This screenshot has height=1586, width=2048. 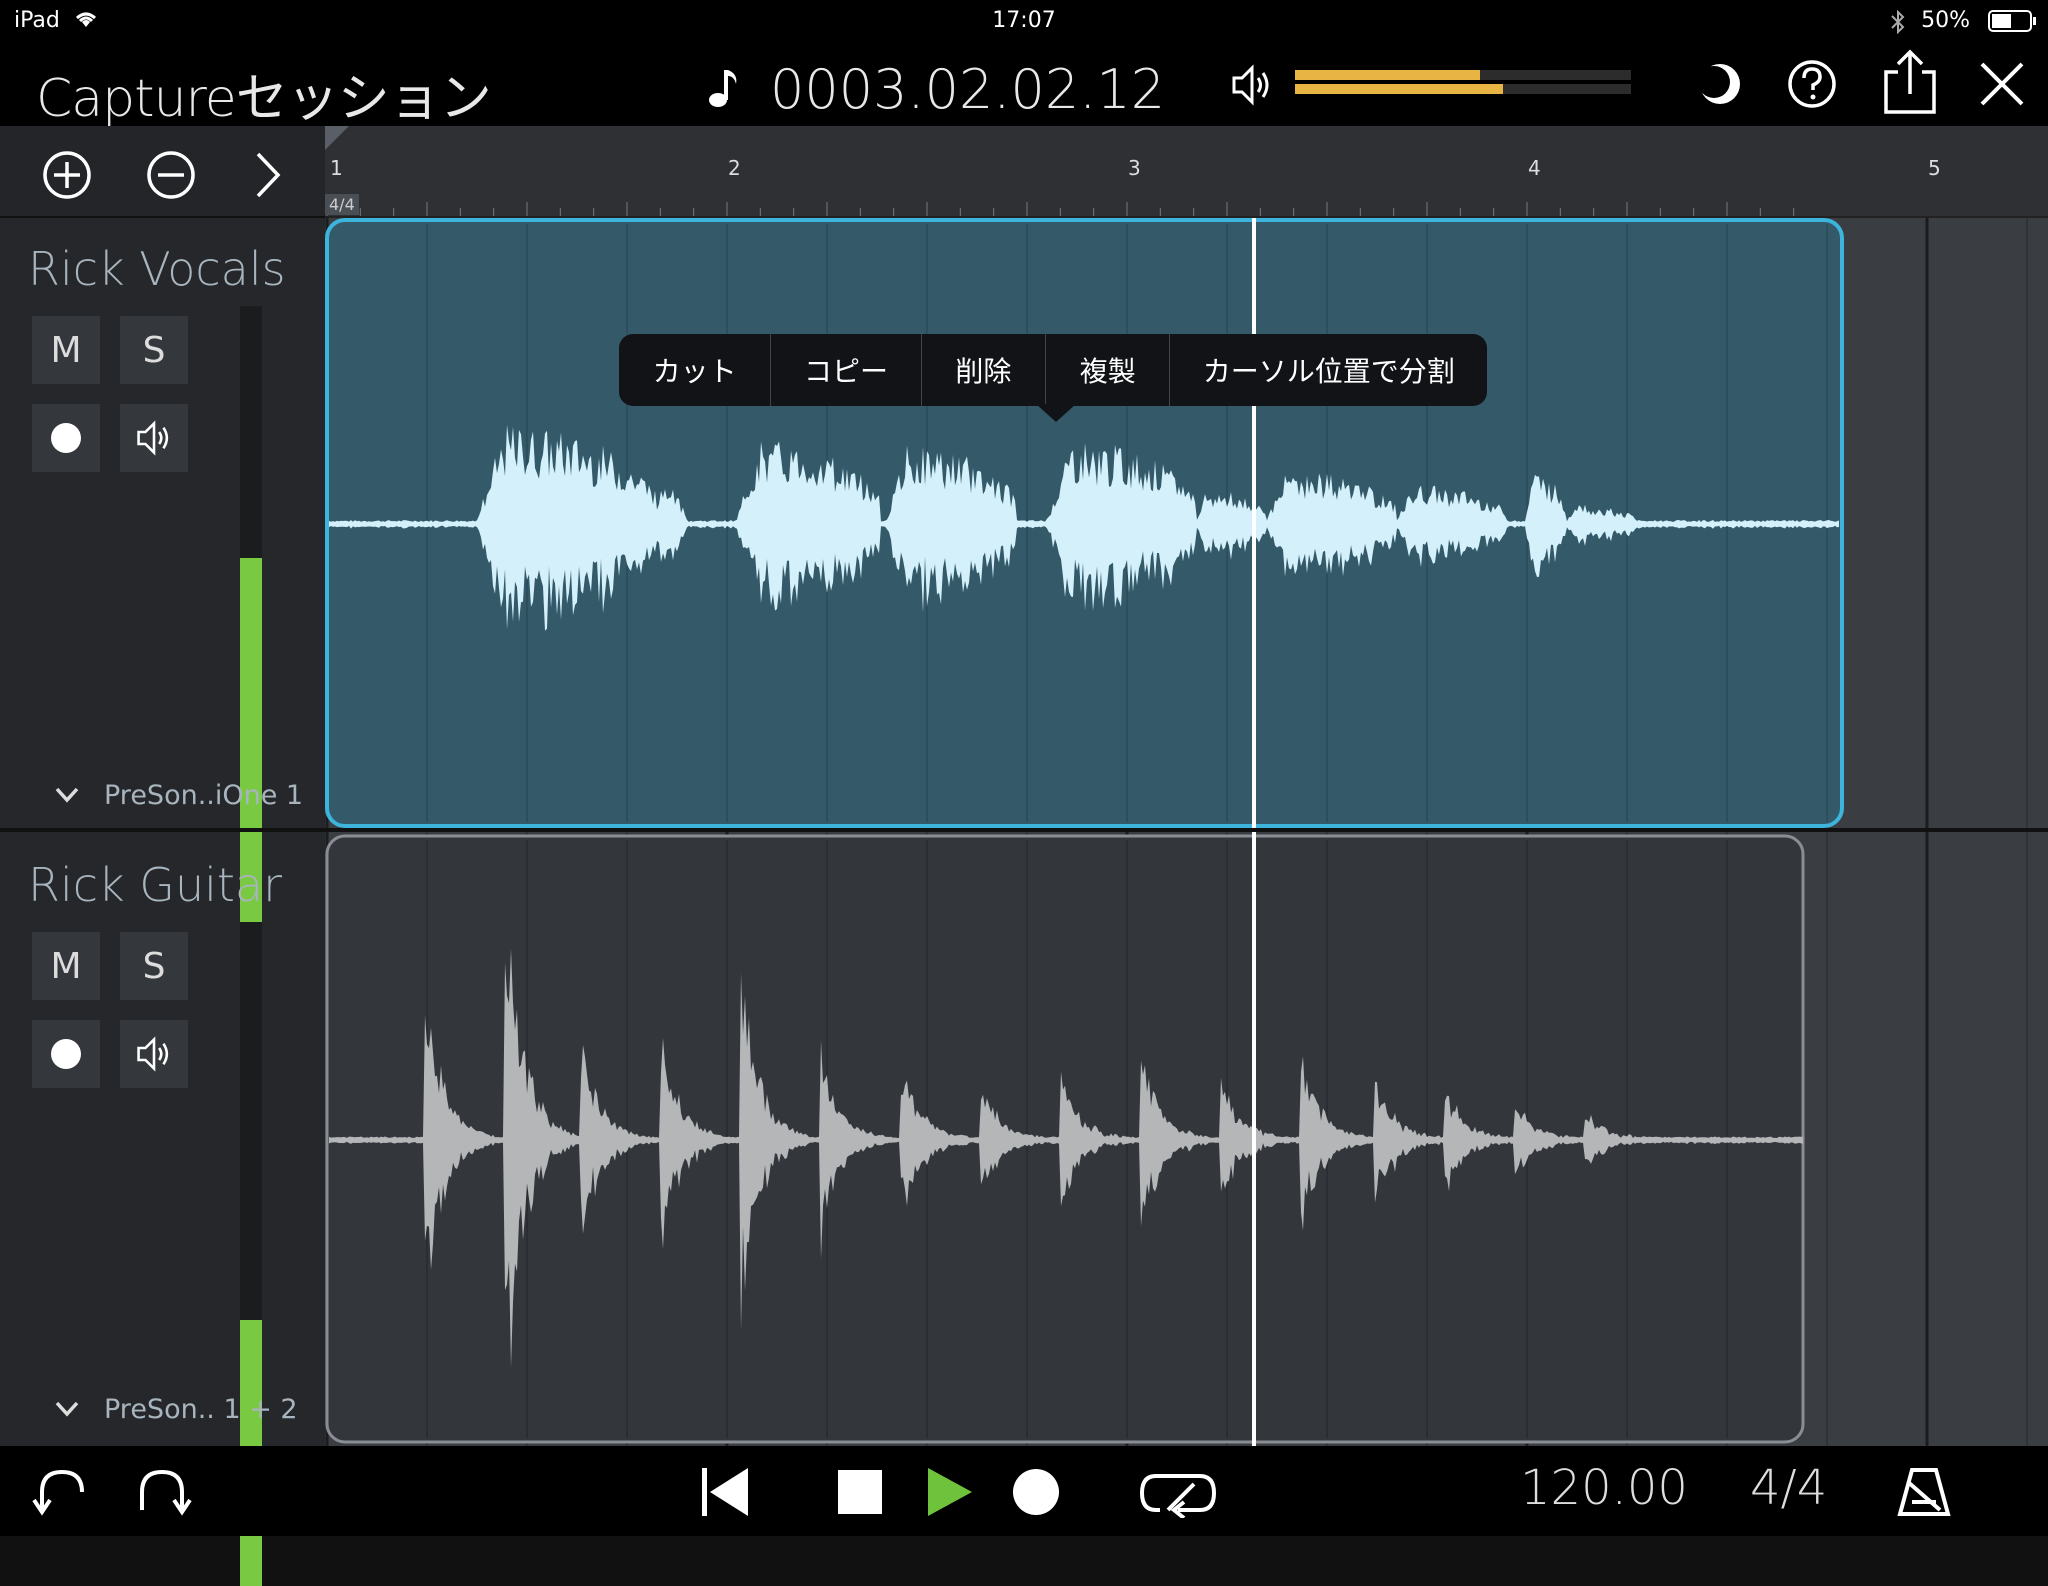 What do you see at coordinates (1056, 413) in the screenshot?
I see `menu-pointer-arrow` at bounding box center [1056, 413].